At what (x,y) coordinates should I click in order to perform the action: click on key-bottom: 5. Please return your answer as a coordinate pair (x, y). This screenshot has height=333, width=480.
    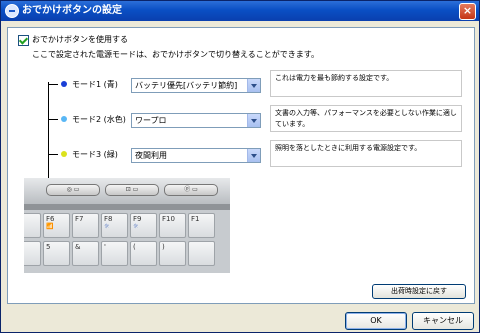
    Looking at the image, I should click on (56, 253).